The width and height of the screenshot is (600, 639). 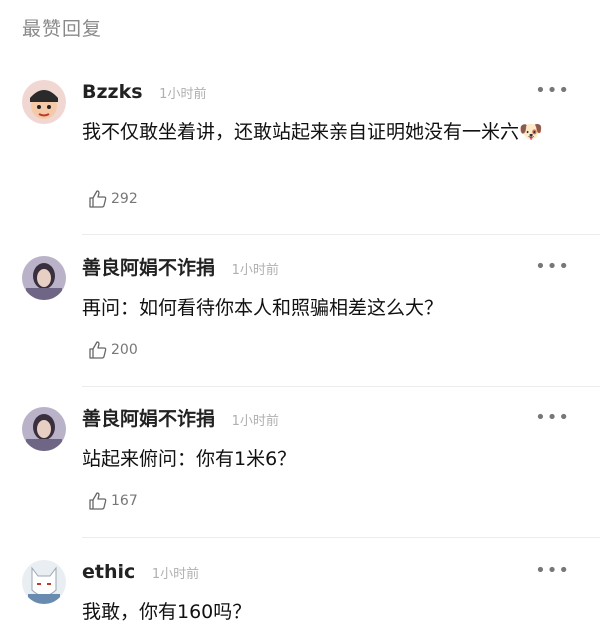 I want to click on dog-emoji: 🐶, so click(x=531, y=132).